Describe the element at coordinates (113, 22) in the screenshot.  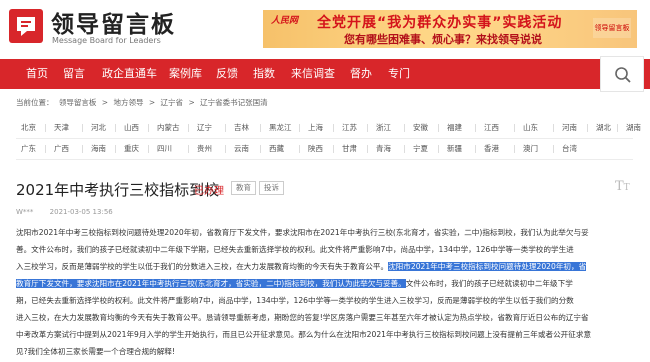
I see `site-title: 领导留言板` at that location.